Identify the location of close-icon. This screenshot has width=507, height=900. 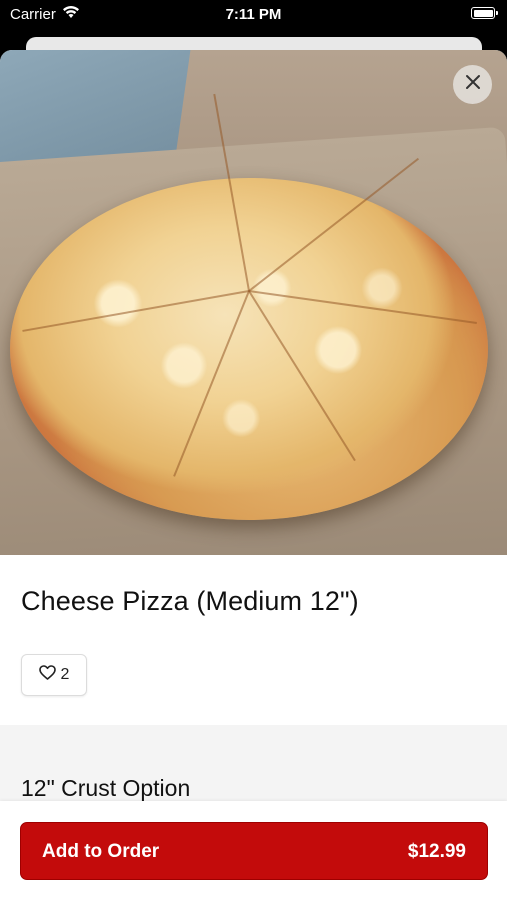
(473, 84).